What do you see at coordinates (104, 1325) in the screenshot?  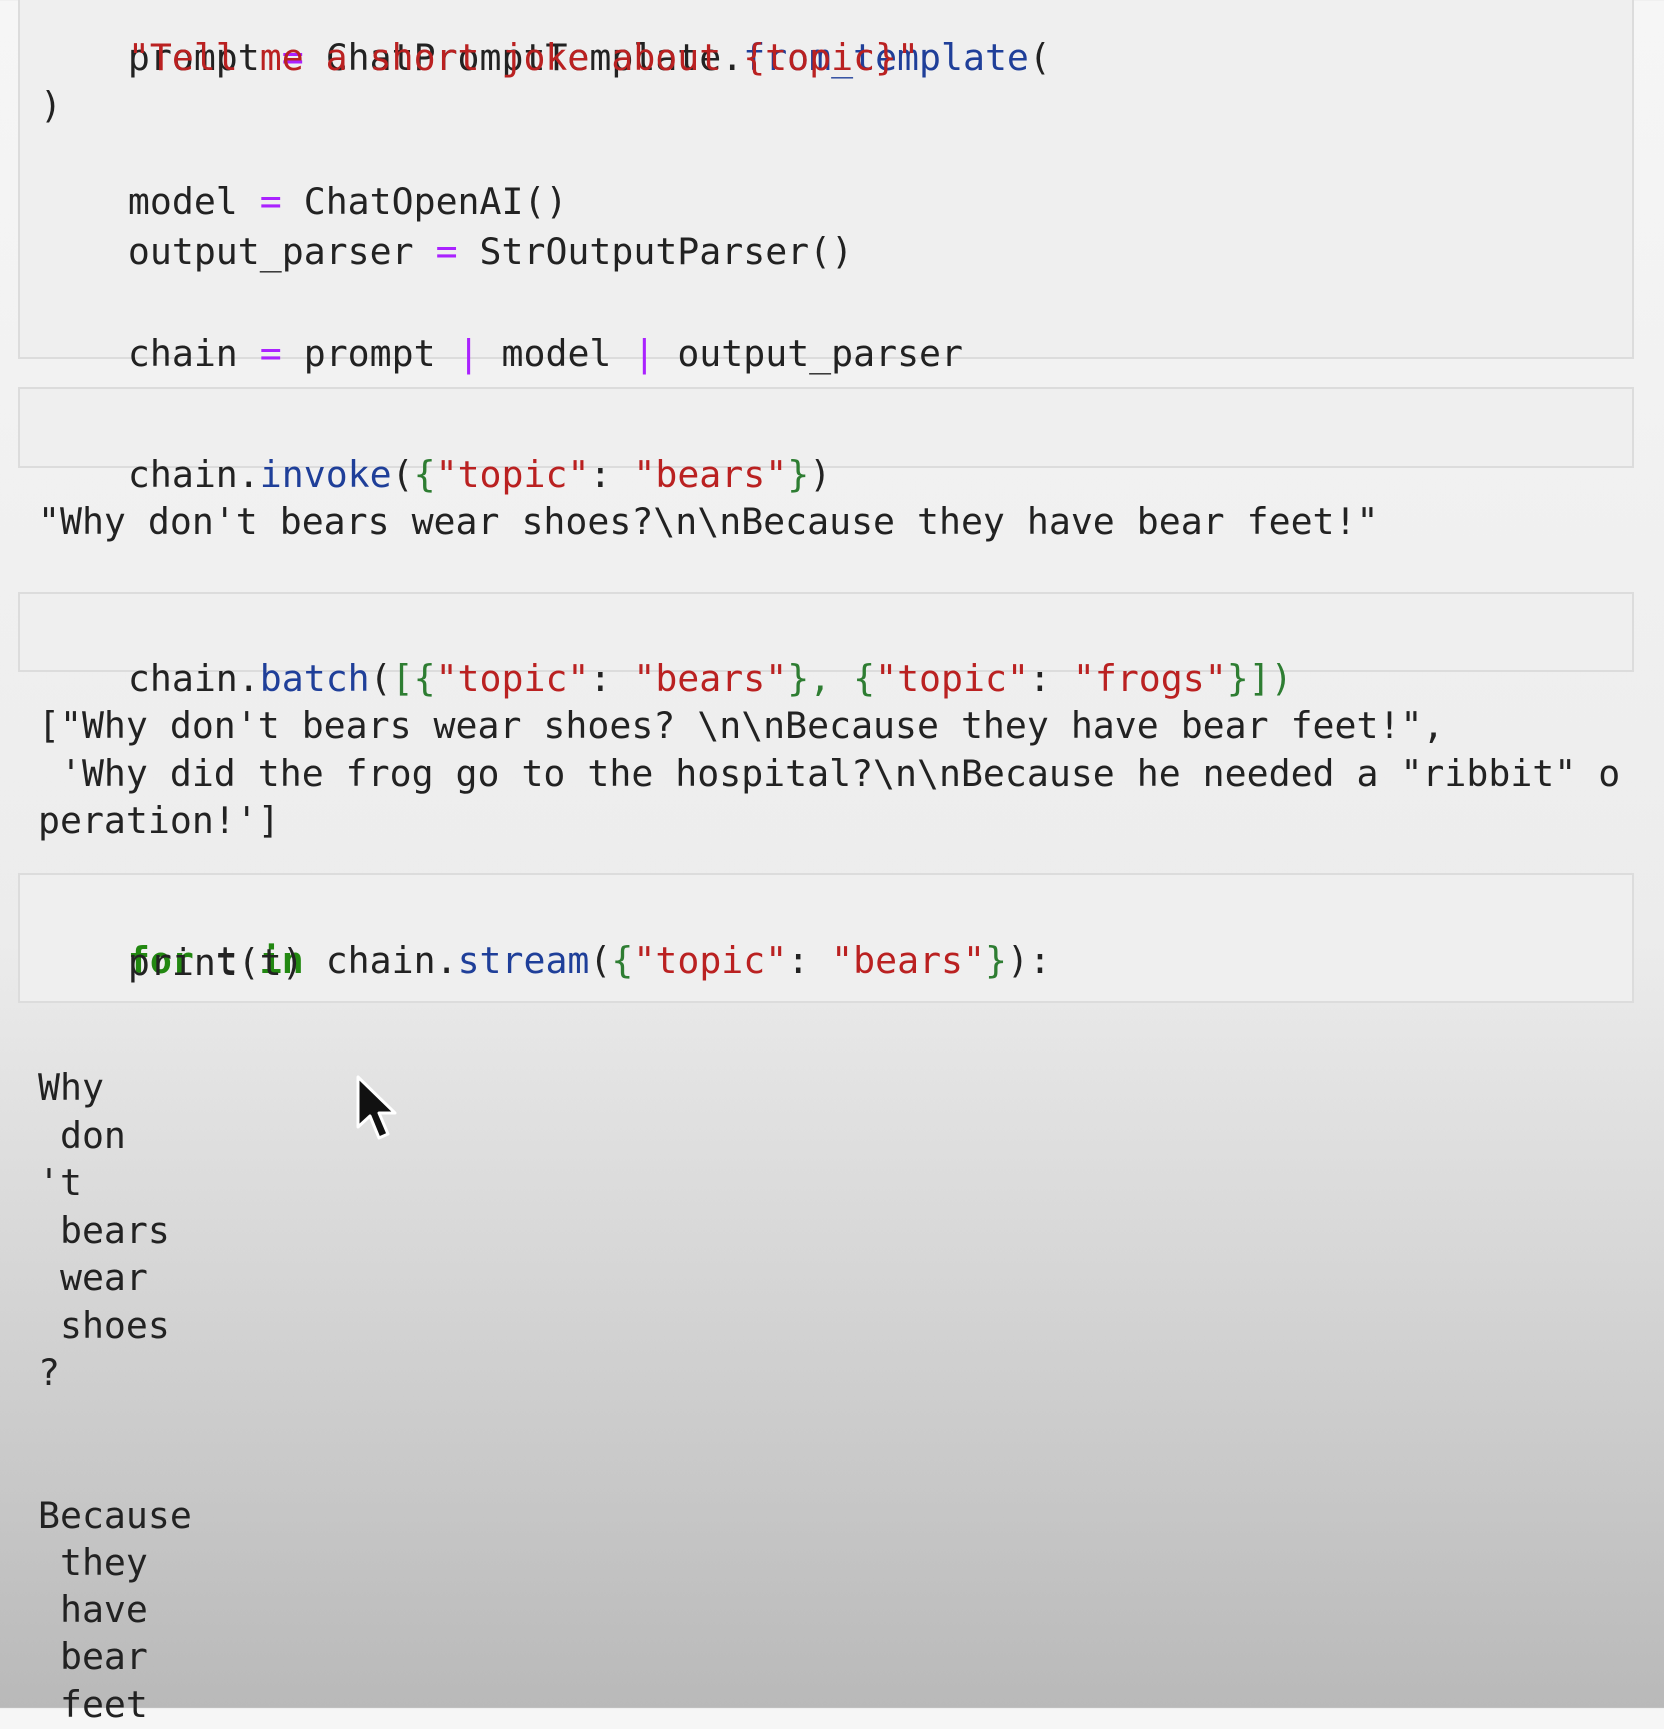 I see `stream-token: shoes` at bounding box center [104, 1325].